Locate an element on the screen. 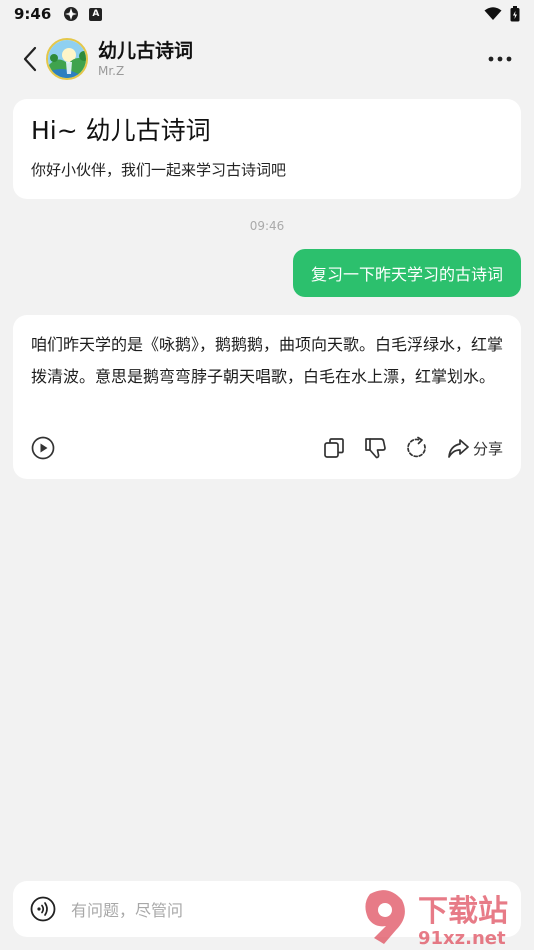 The width and height of the screenshot is (534, 950). voice-icon is located at coordinates (43, 909).